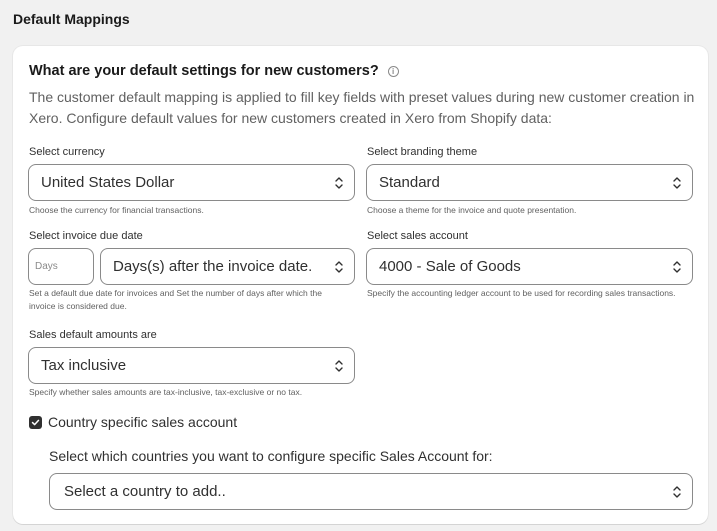 The width and height of the screenshot is (717, 531). I want to click on checkmark-icon, so click(35, 422).